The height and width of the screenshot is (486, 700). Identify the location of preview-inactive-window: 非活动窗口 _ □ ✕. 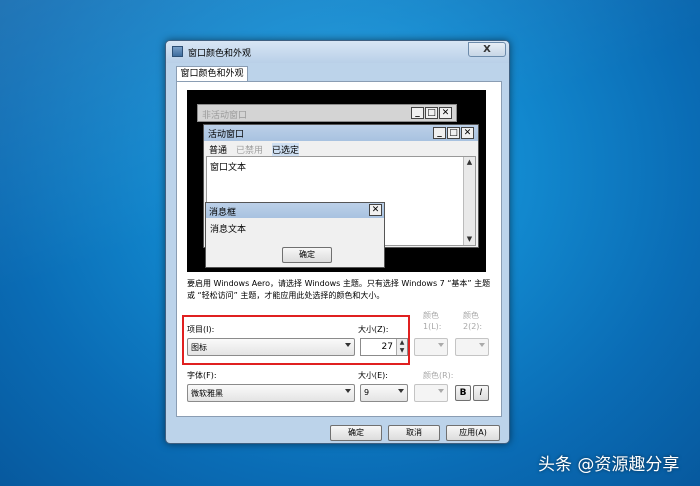
(327, 113).